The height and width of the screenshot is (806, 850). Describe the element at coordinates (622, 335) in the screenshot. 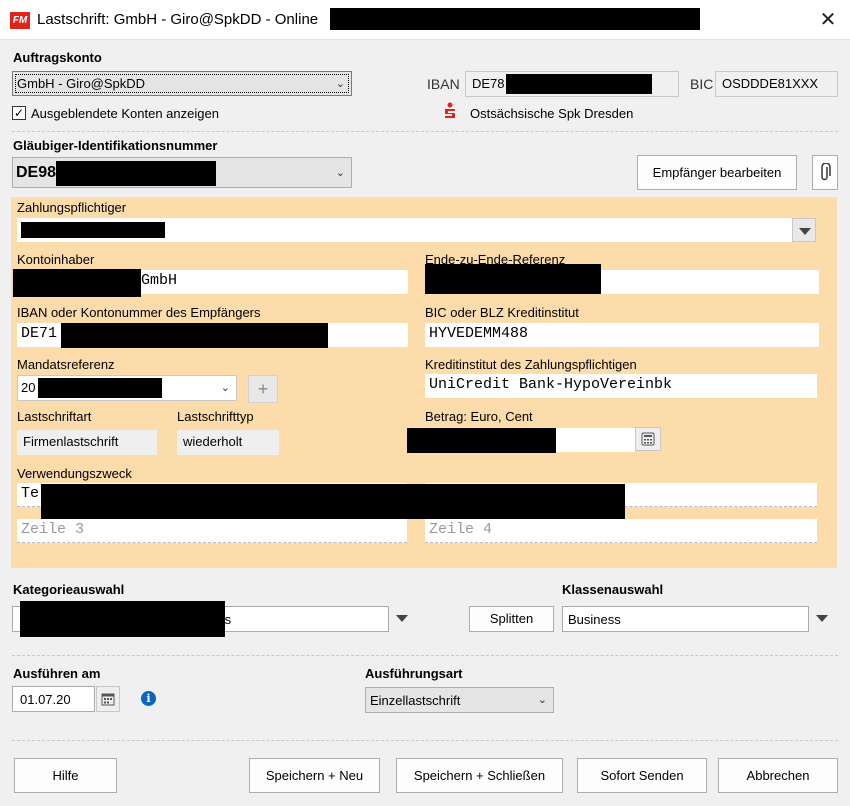

I see `bic-empf-field: HYVEDEMM488` at that location.